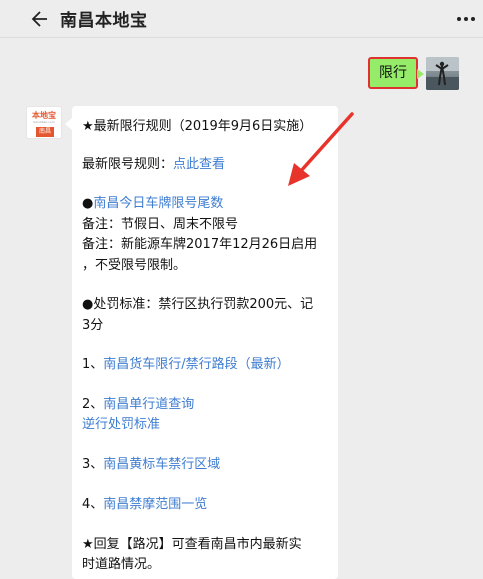 This screenshot has height=579, width=483. I want to click on more-dots-icon, so click(466, 19).